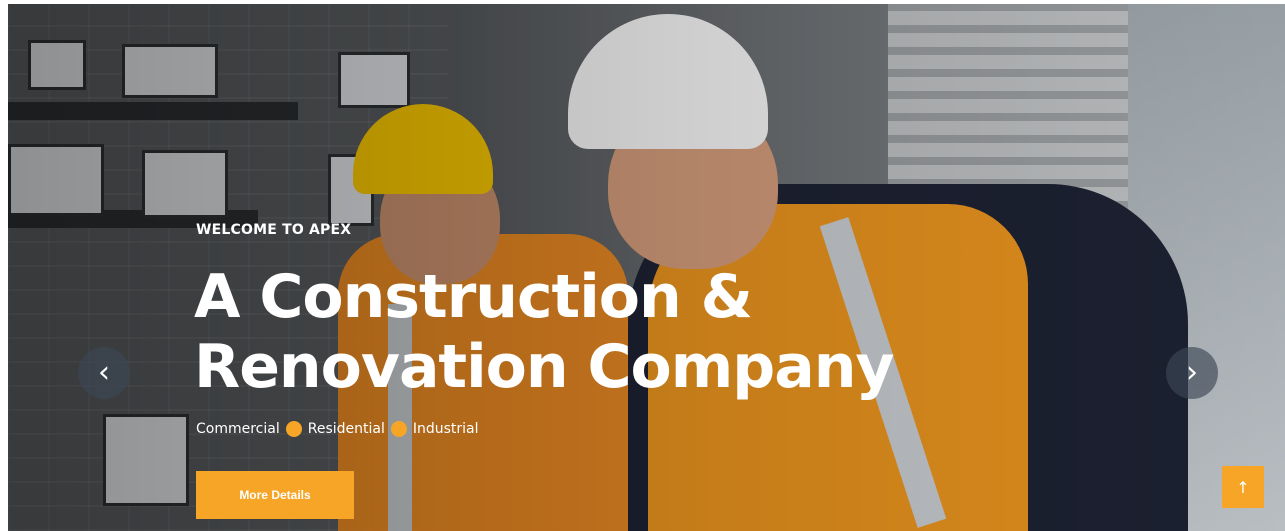 Image resolution: width=1285 pixels, height=531 pixels. Describe the element at coordinates (544, 332) in the screenshot. I see `hero-headline: A Construction & Renovation Company` at that location.